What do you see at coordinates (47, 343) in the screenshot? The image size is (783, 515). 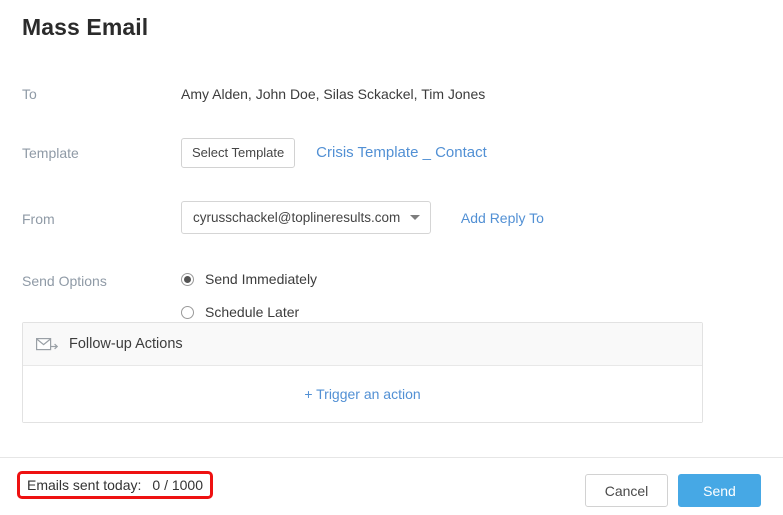 I see `envelope-arrow-icon` at bounding box center [47, 343].